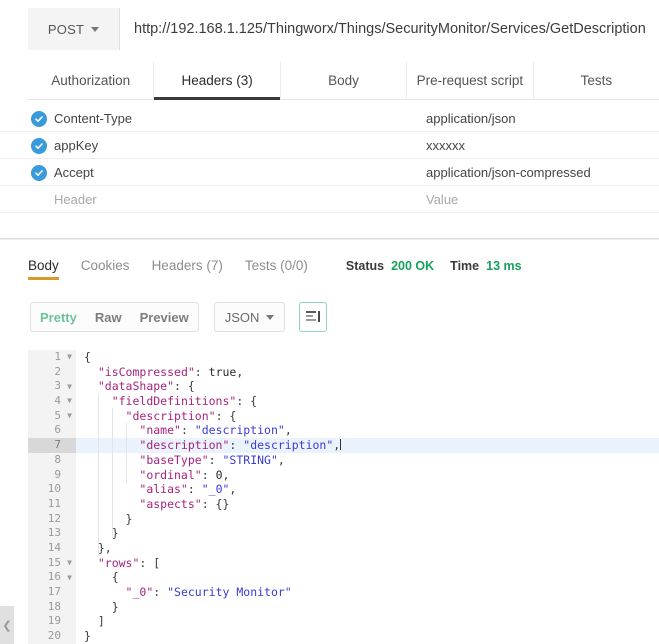 This screenshot has height=644, width=659. Describe the element at coordinates (343, 387) in the screenshot. I see `code-line: 3 ▼ "dataShape": {` at that location.